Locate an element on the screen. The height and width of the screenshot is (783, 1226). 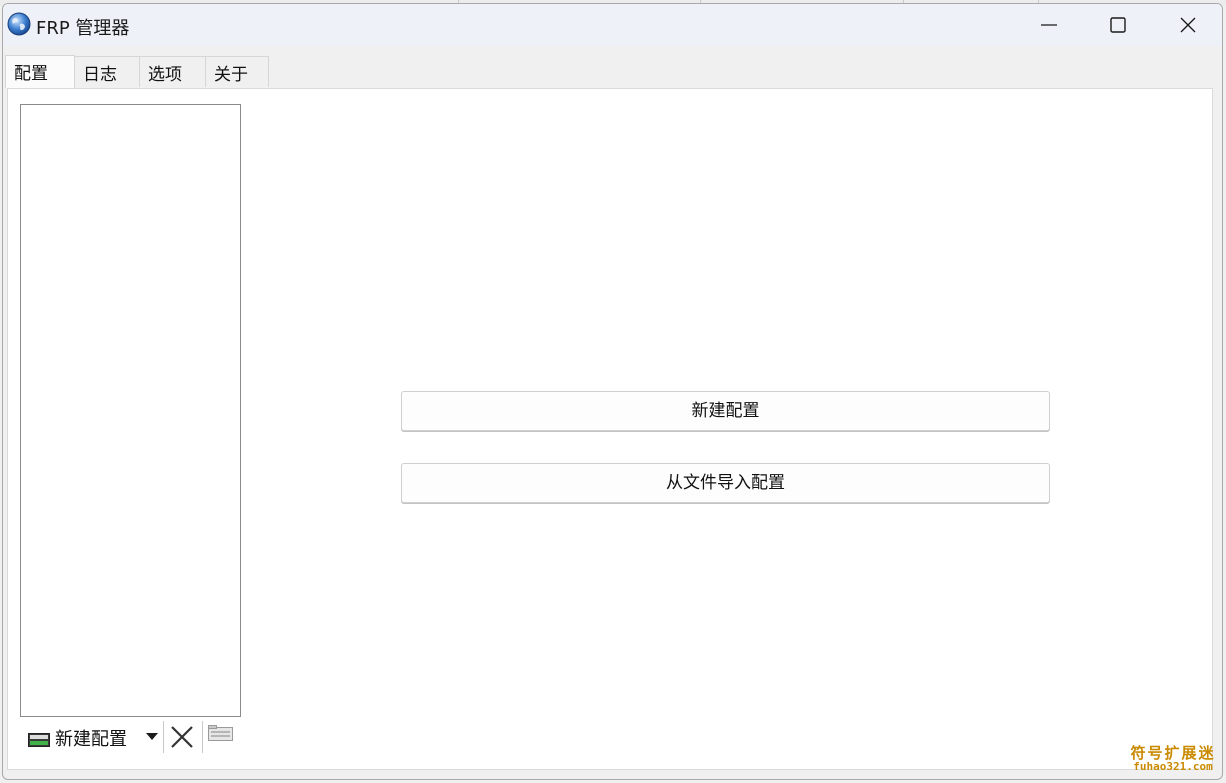
close-icon is located at coordinates (1188, 25).